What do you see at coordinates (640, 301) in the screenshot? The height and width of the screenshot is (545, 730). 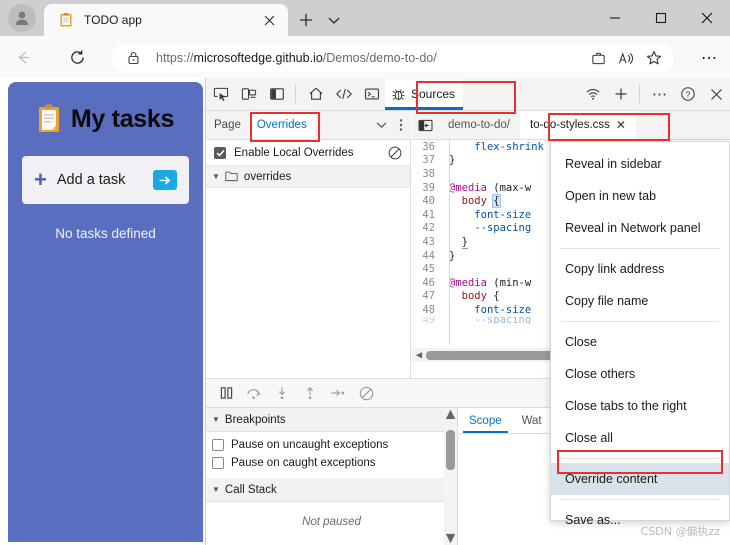 I see `menu-item-copy-file-name: Copy file name` at bounding box center [640, 301].